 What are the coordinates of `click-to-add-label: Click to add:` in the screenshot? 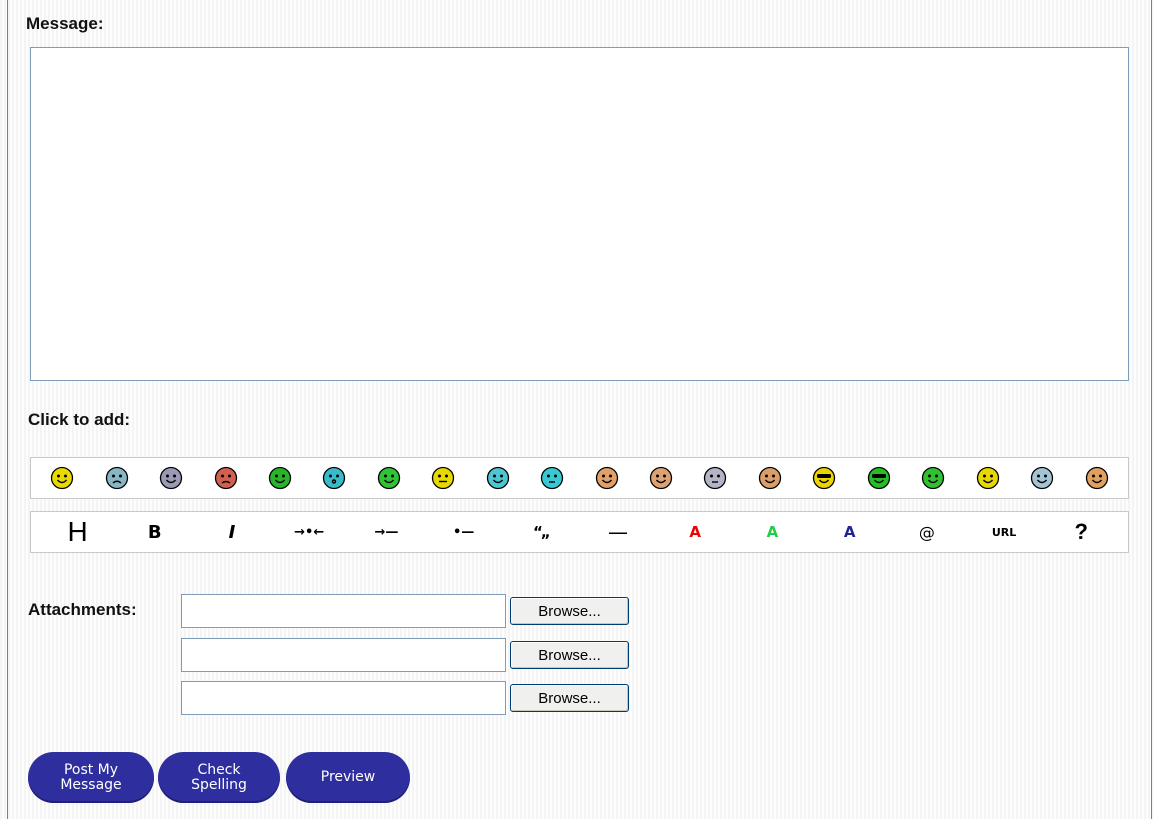 It's located at (79, 419).